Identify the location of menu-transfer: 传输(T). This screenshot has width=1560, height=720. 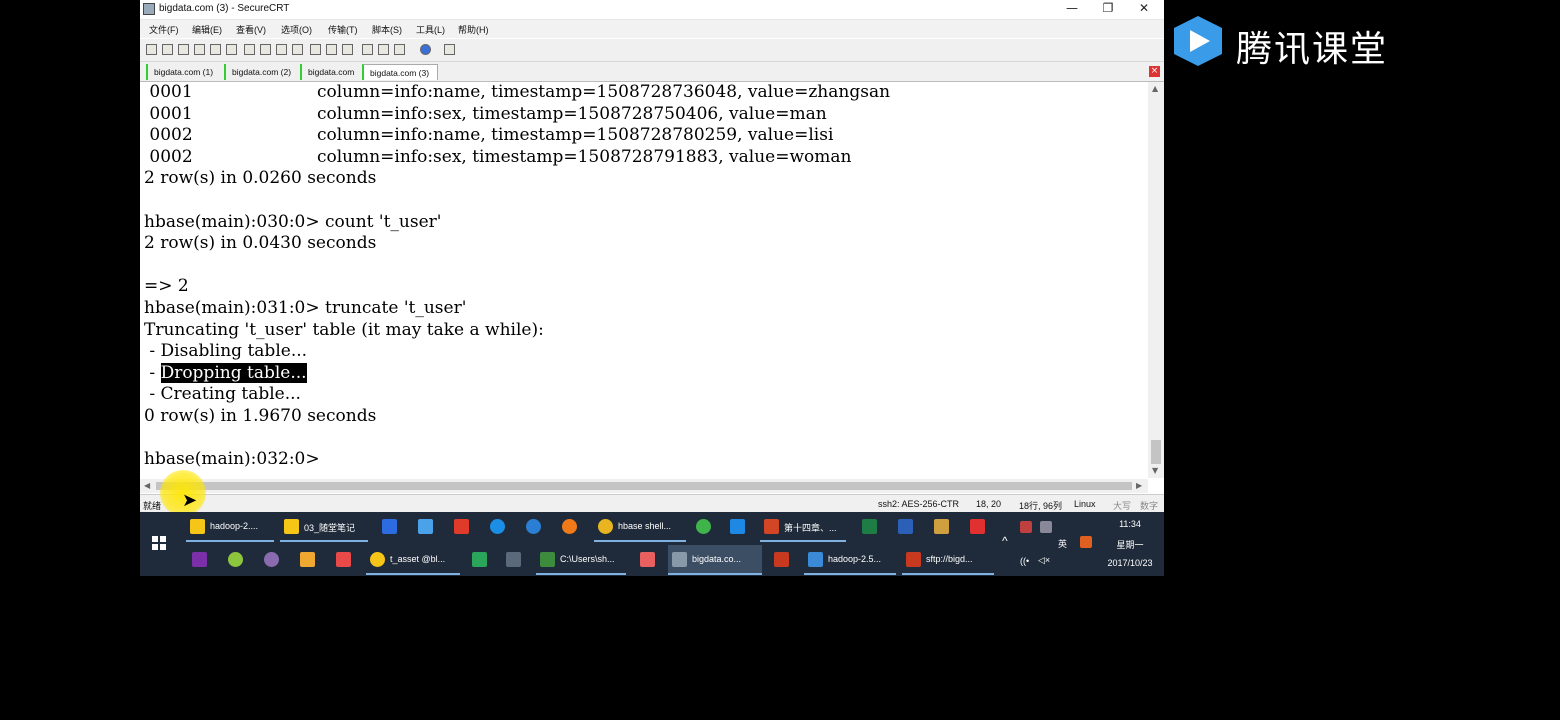
(343, 29).